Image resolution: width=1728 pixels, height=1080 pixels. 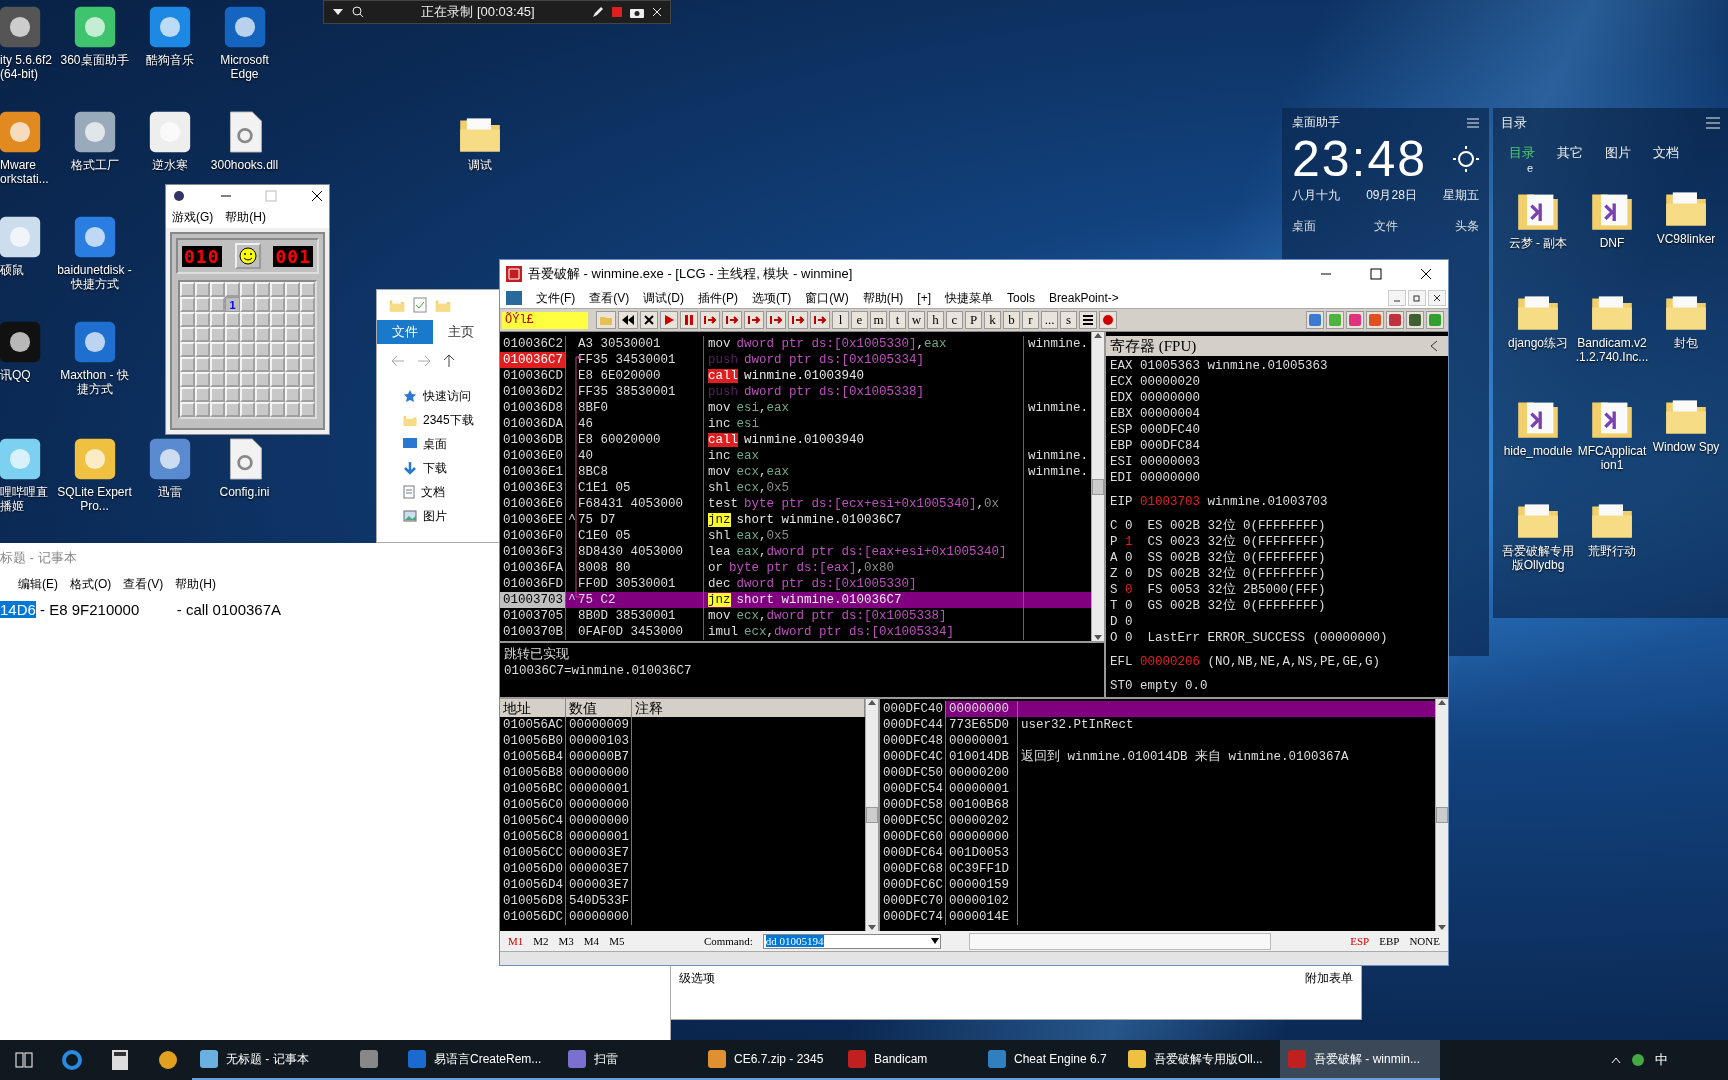 I want to click on nav-item: 2345下载, so click(x=448, y=420).